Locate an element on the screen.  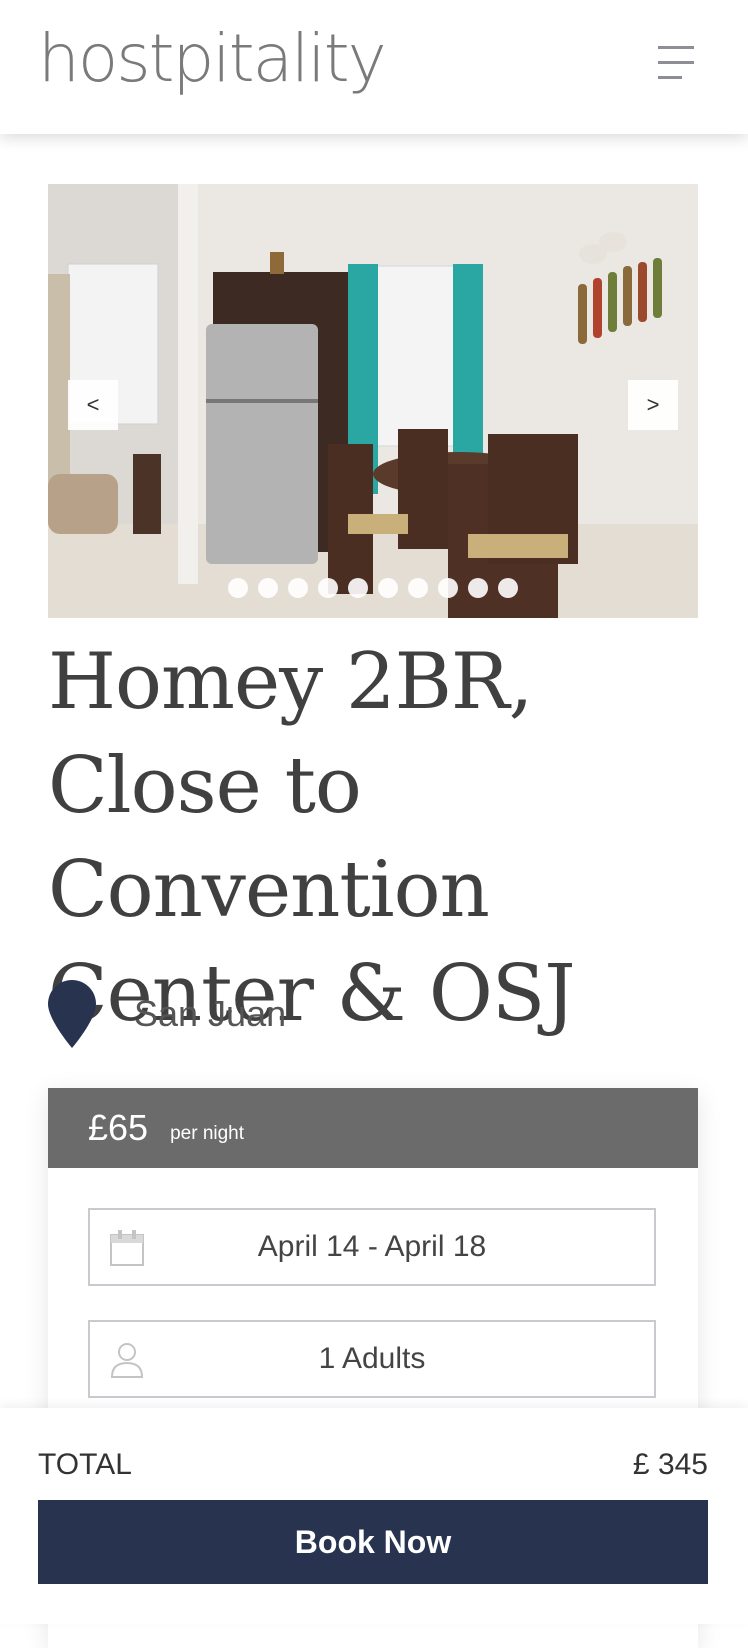
date-range-field: April 14 - April 18 is located at coordinates (372, 1247).